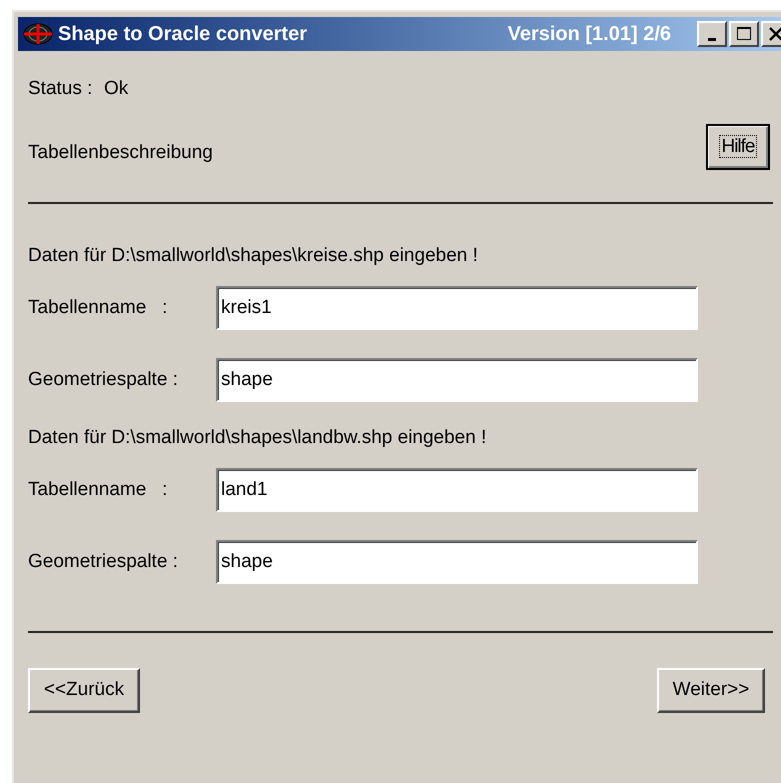  I want to click on heading-text: Tabellenbeschreibung, so click(120, 152).